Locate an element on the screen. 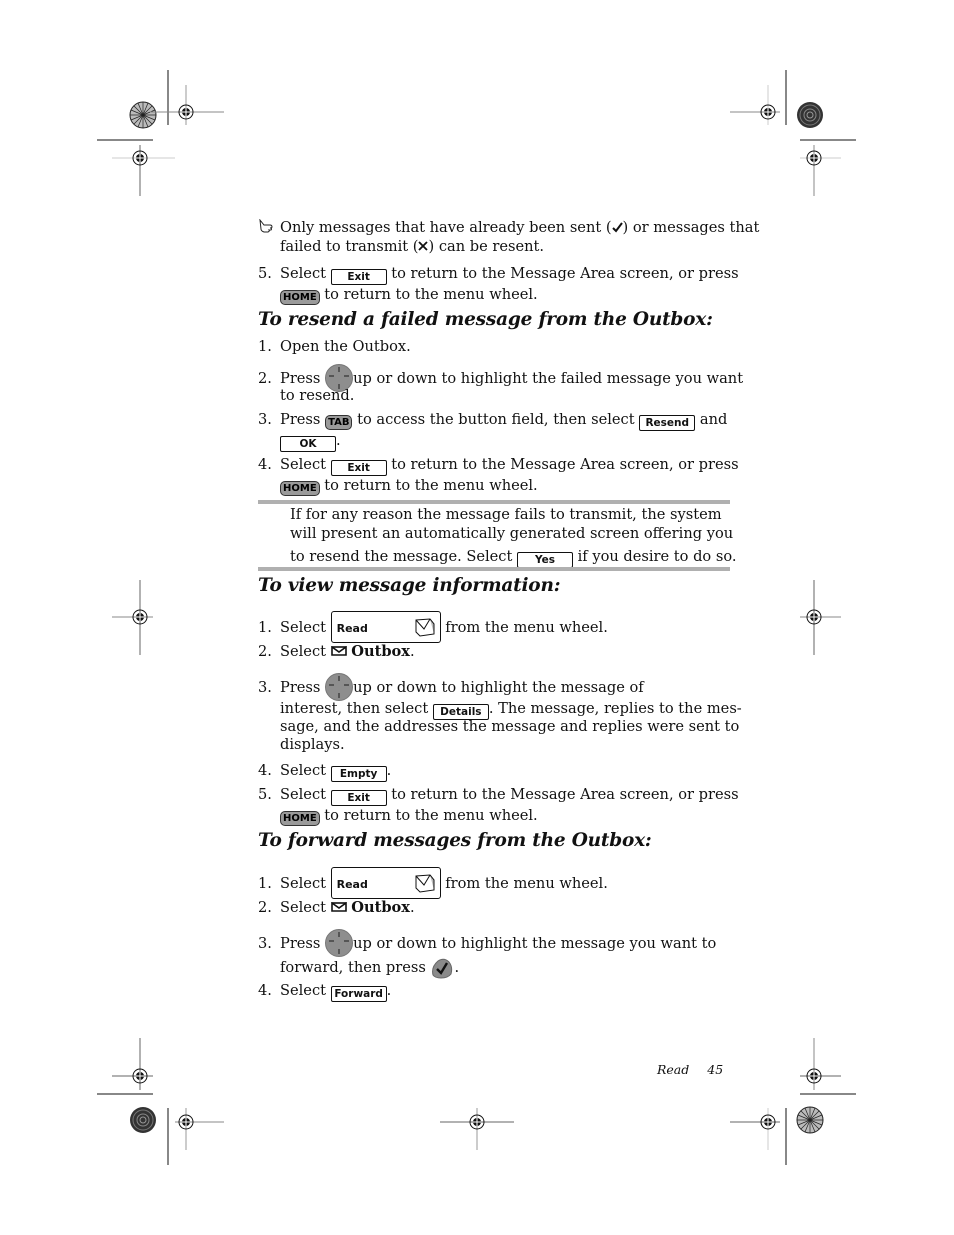  pointing-hand-icon is located at coordinates (266, 225).